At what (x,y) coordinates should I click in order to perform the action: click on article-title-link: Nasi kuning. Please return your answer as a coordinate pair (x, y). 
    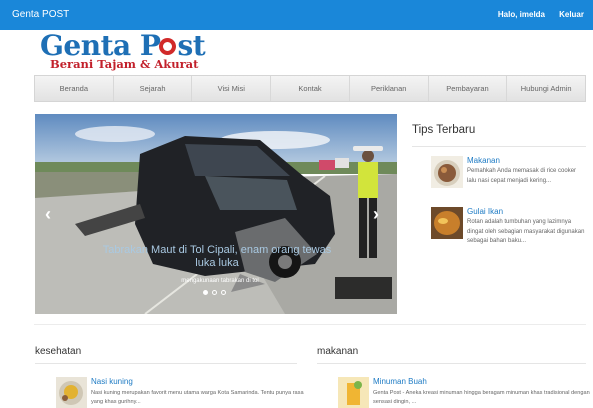
    Looking at the image, I should click on (112, 381).